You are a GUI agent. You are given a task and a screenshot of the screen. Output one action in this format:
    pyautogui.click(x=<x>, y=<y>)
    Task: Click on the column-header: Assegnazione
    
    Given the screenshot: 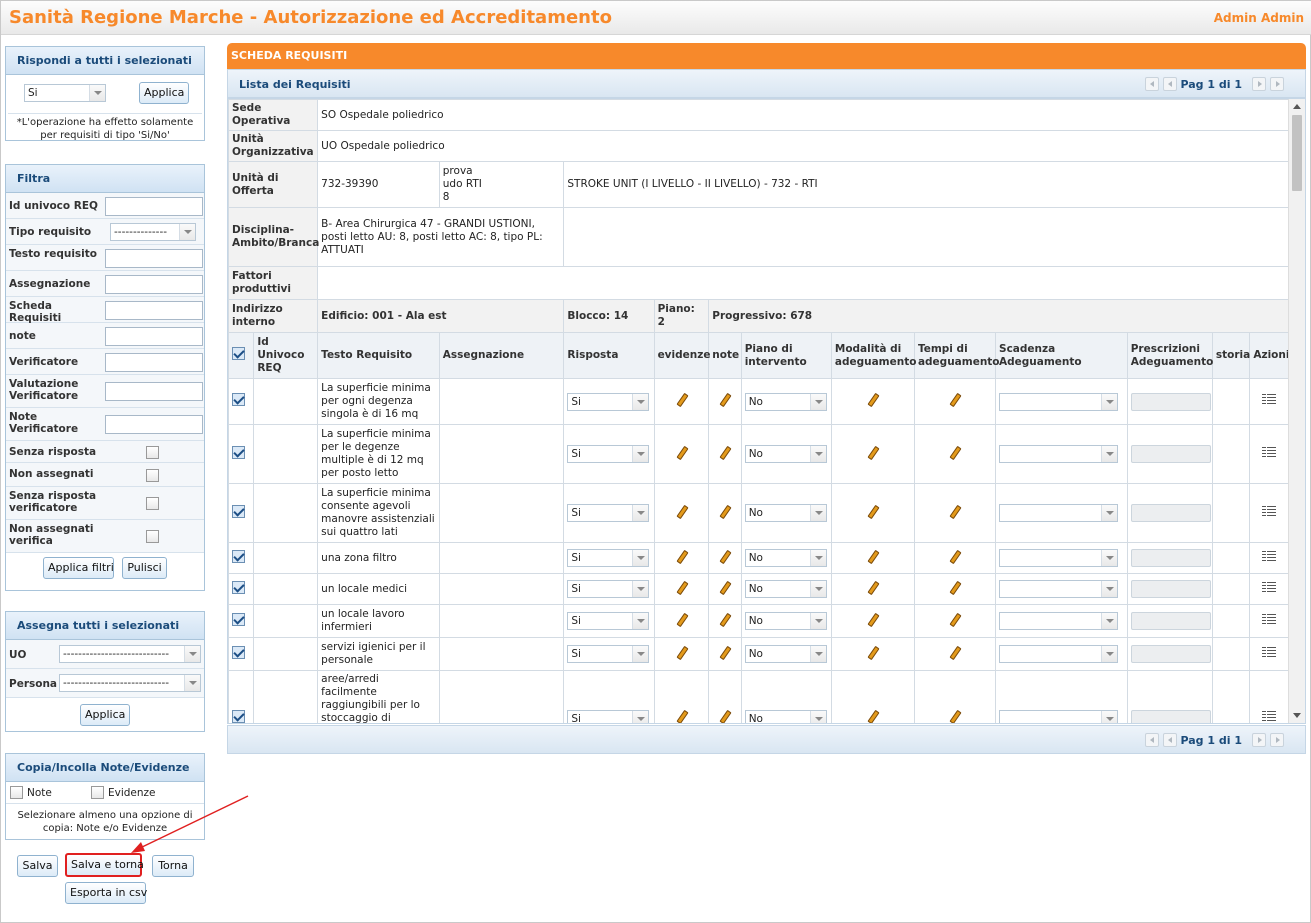 What is the action you would take?
    pyautogui.click(x=501, y=355)
    